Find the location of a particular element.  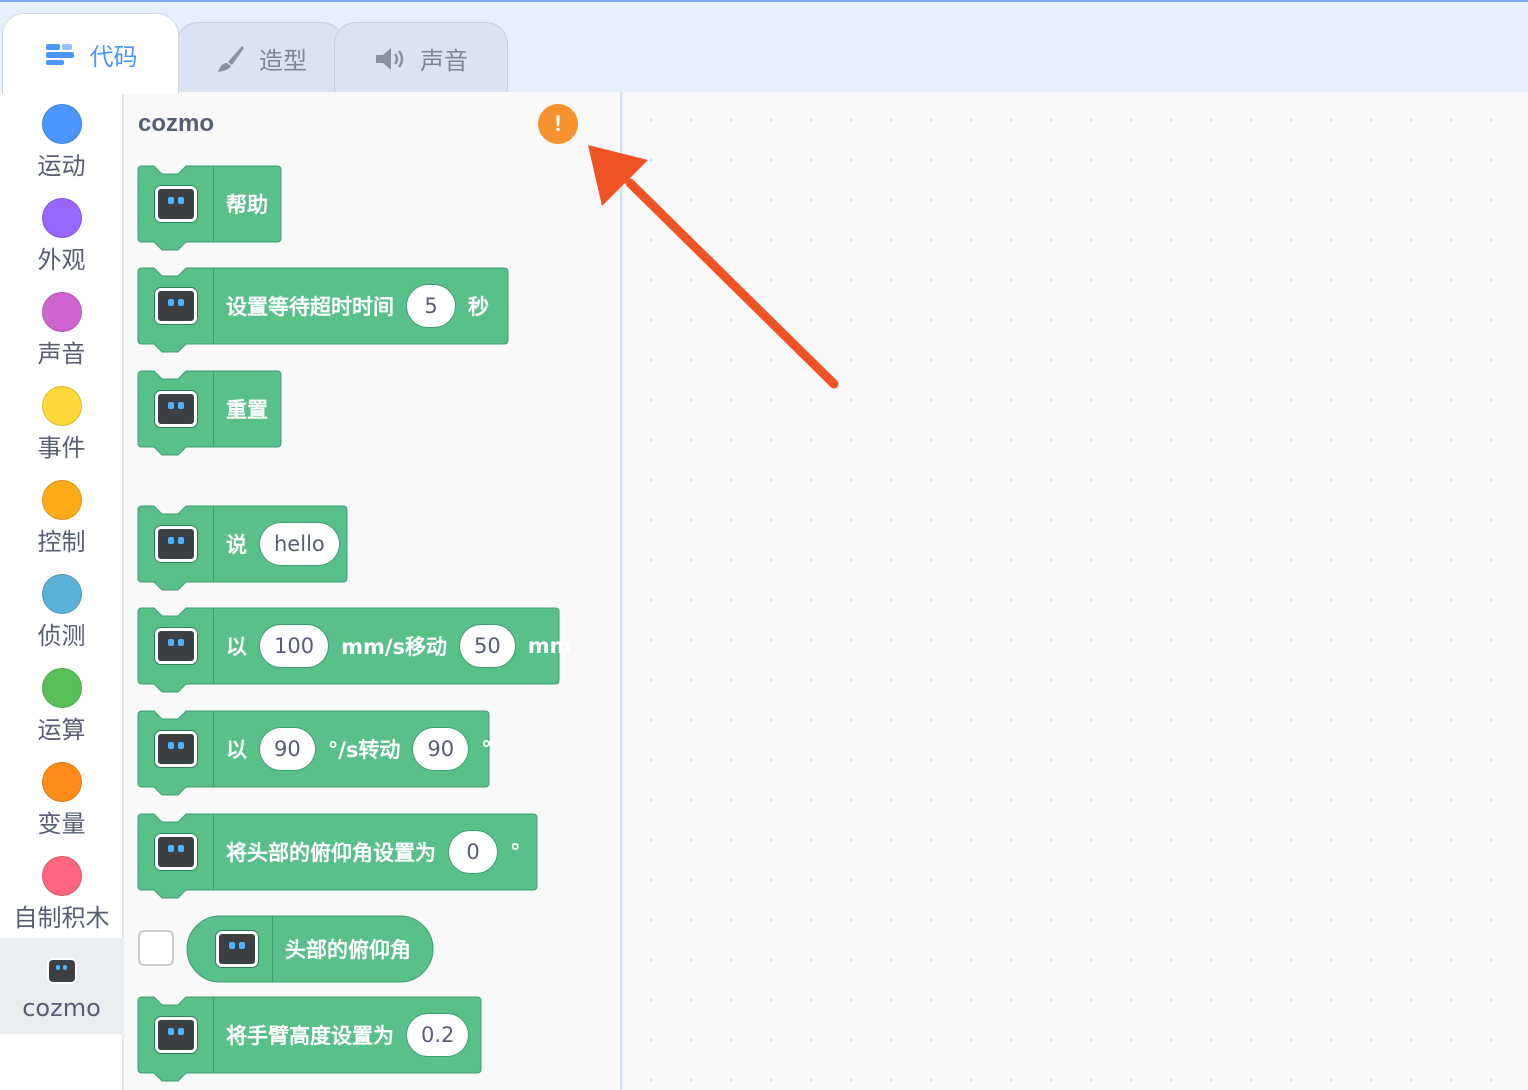

block-say: 说 hello is located at coordinates (242, 549).